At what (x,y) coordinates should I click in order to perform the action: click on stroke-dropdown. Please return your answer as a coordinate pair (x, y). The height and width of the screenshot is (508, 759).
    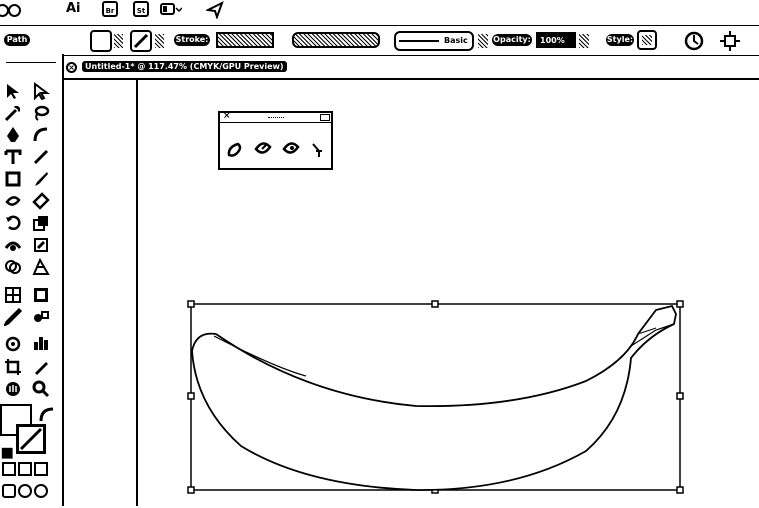
    Looking at the image, I should click on (159, 41).